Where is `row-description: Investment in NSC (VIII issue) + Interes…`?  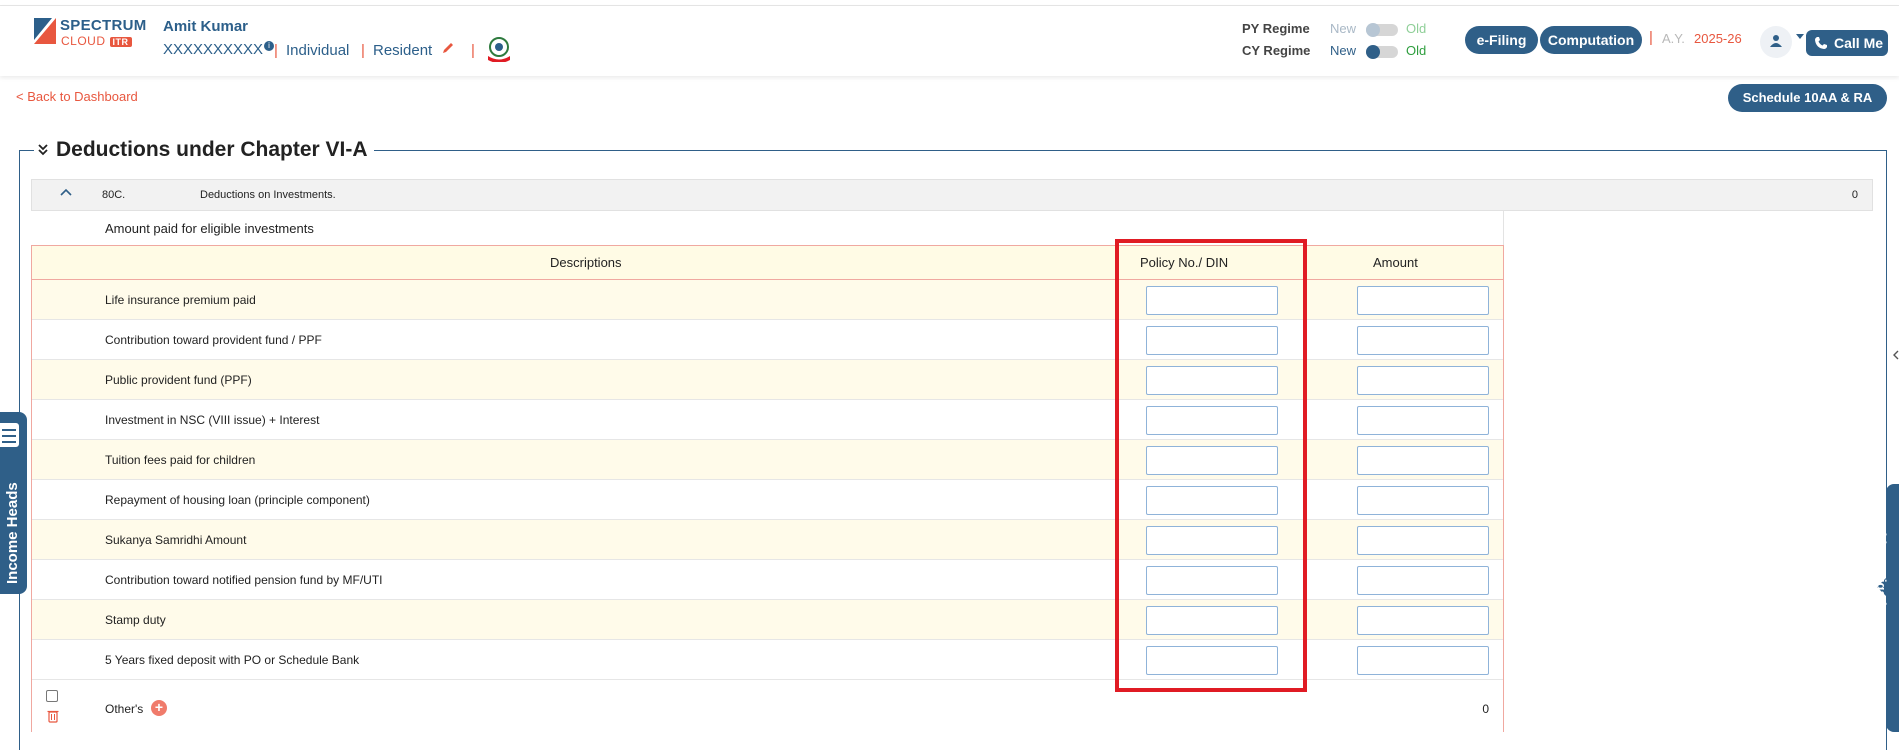
row-description: Investment in NSC (VIII issue) + Interes… is located at coordinates (212, 420).